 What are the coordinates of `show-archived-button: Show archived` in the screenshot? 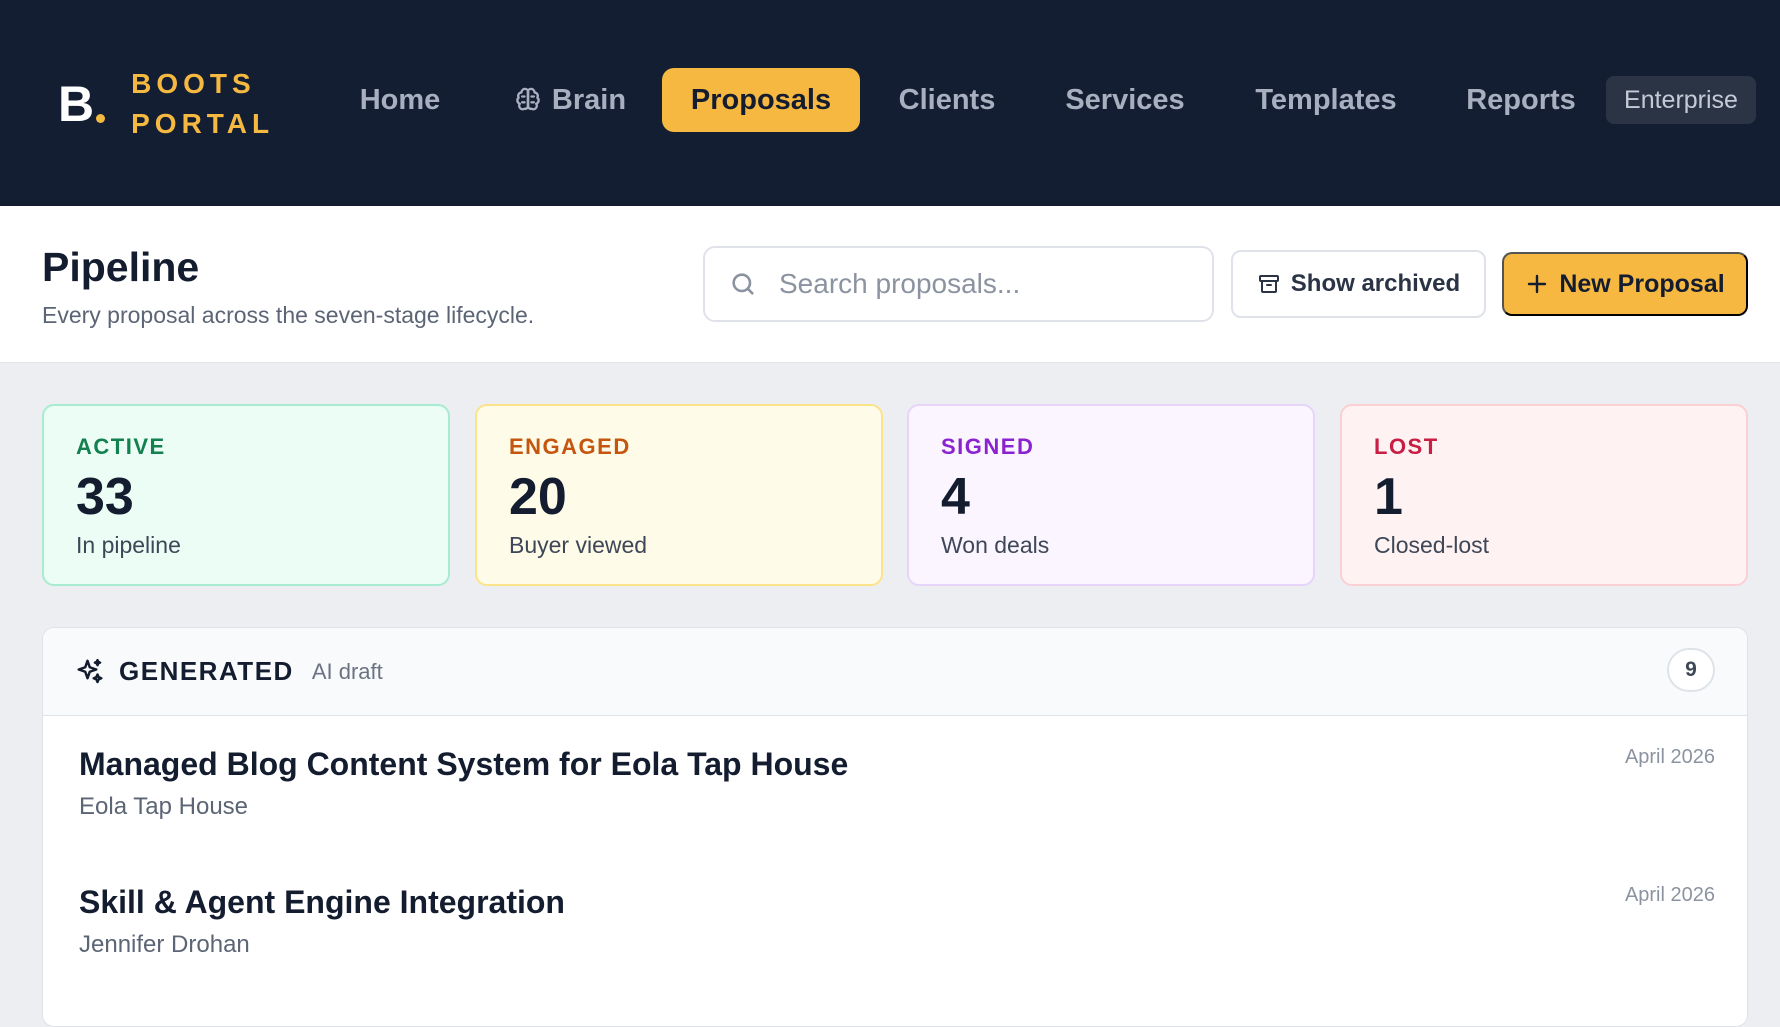 It's located at (1358, 284).